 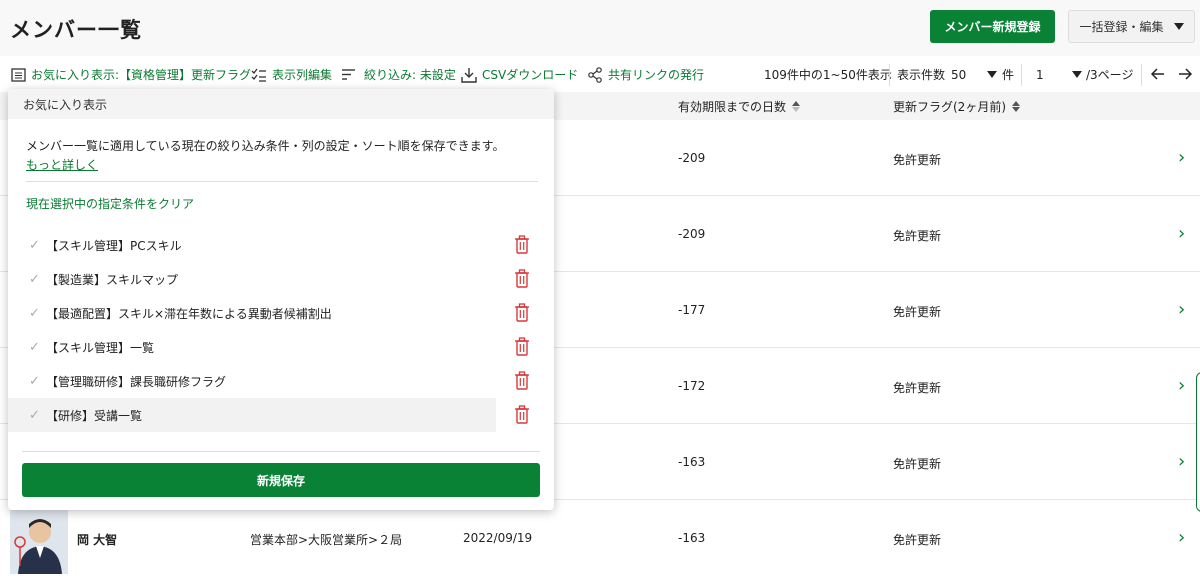 I want to click on learn-more-link: もっと詳しく, so click(x=62, y=164).